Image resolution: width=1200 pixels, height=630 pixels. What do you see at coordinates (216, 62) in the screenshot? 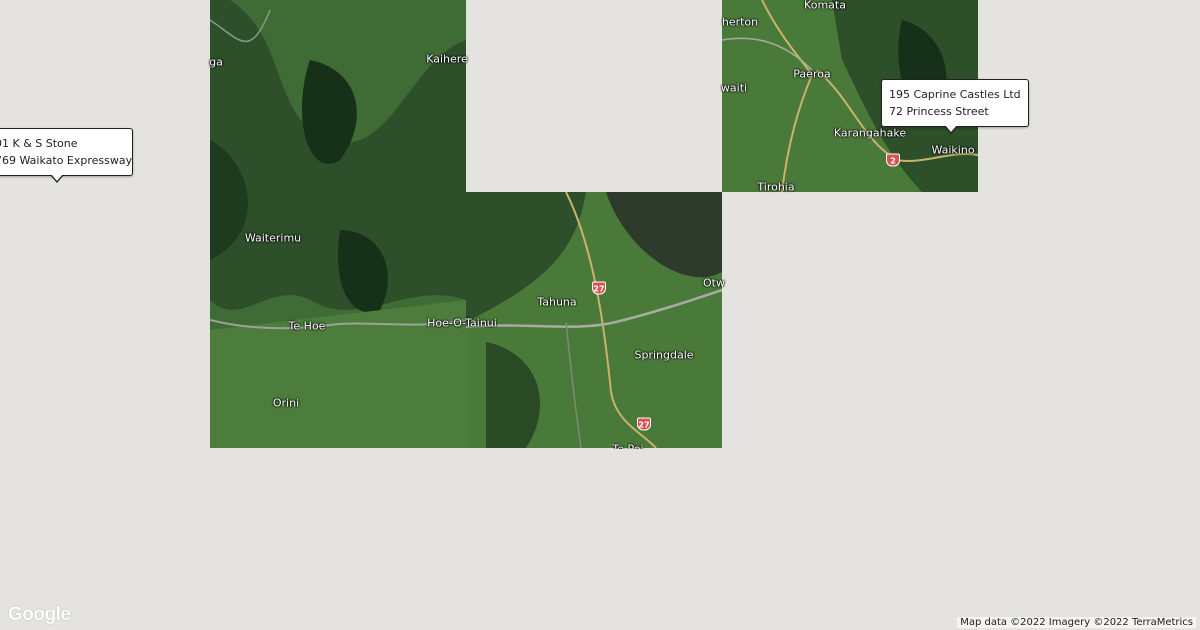
I see `place-label: ga` at bounding box center [216, 62].